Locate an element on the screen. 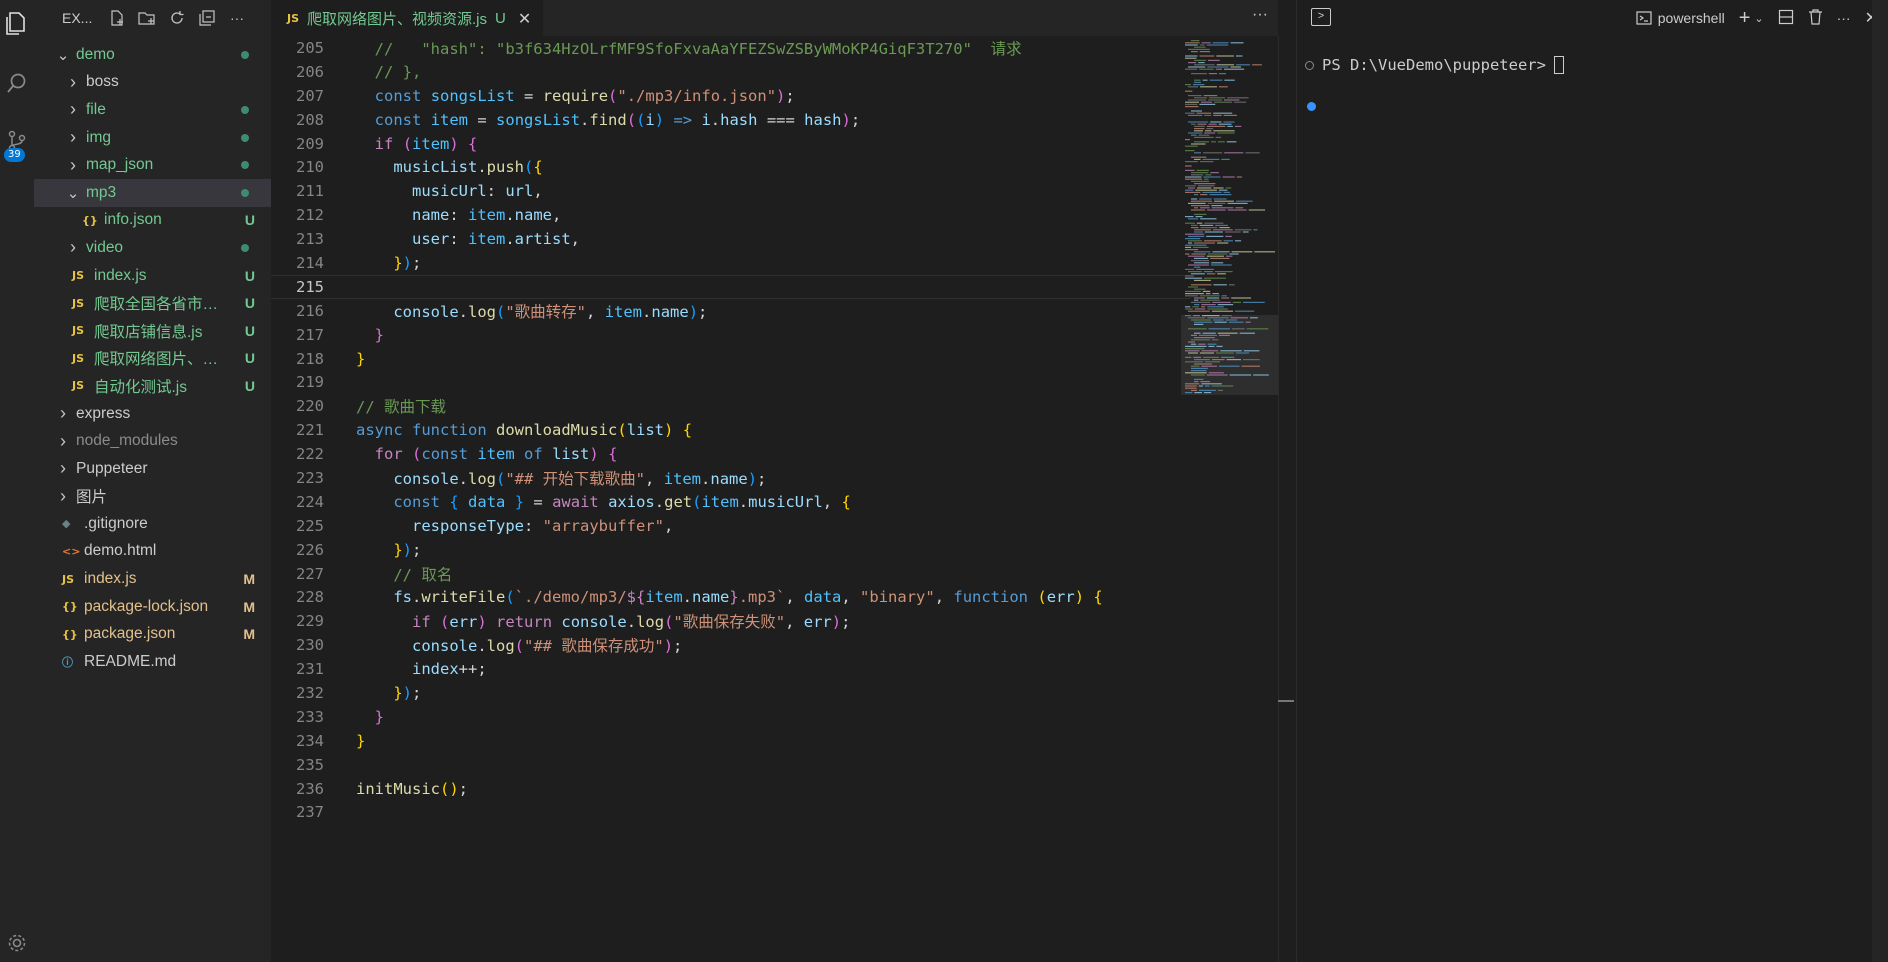  terminal-scrollbar is located at coordinates (1880, 481).